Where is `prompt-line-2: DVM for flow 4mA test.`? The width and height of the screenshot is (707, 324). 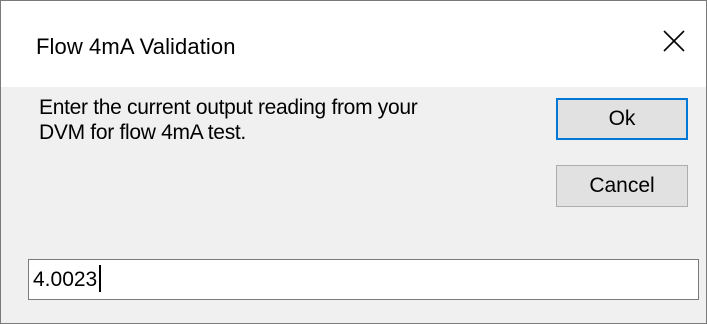 prompt-line-2: DVM for flow 4mA test. is located at coordinates (142, 132).